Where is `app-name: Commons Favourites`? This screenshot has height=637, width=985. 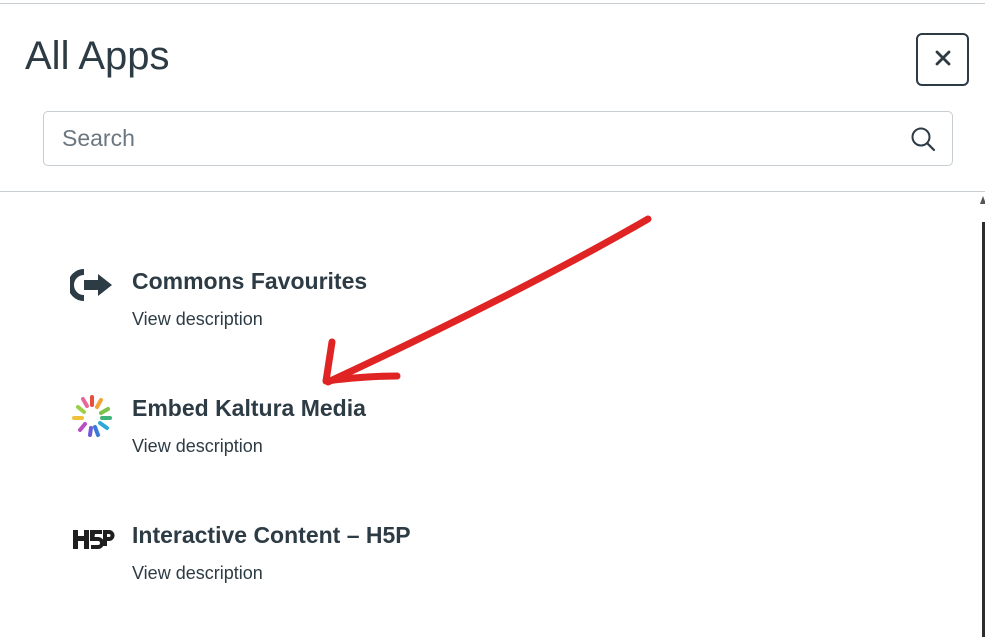 app-name: Commons Favourites is located at coordinates (249, 281).